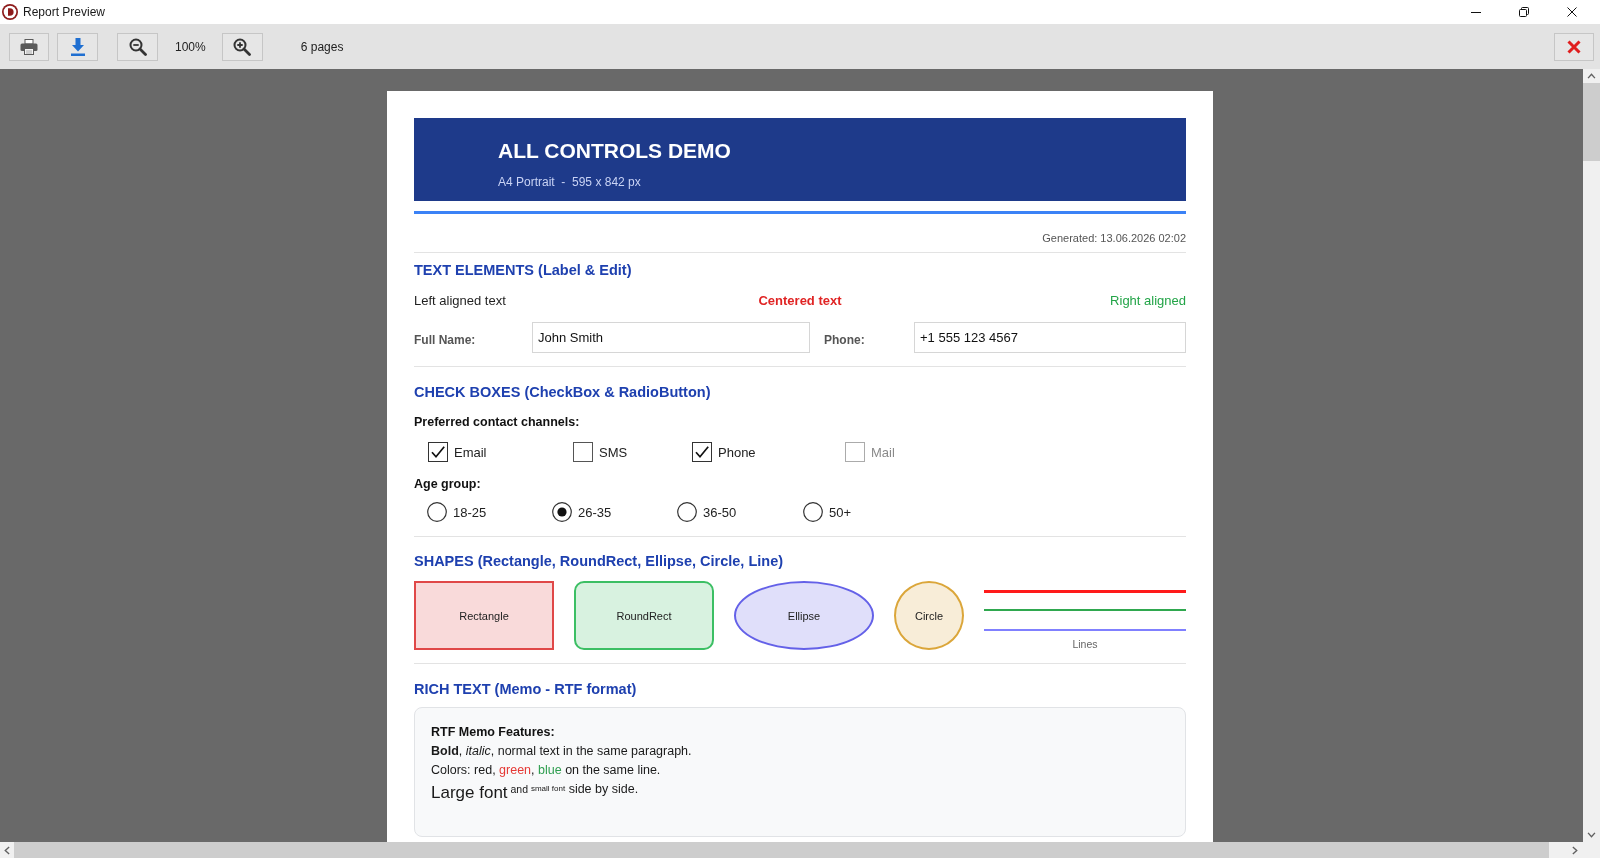  I want to click on scroll-left-button, so click(7, 850).